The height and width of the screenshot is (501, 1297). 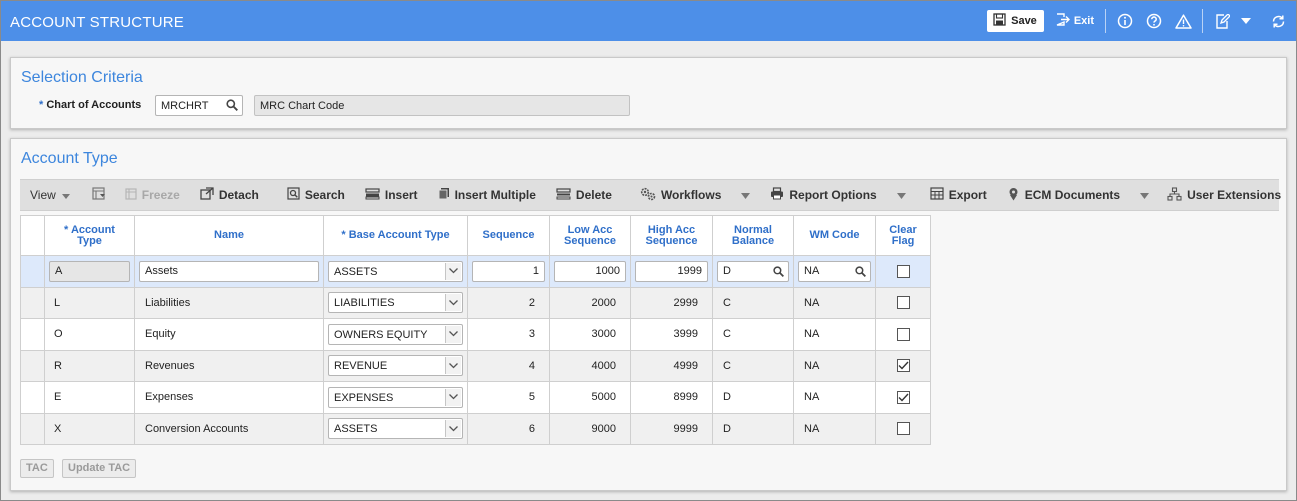 What do you see at coordinates (967, 195) in the screenshot?
I see `export-label: Export` at bounding box center [967, 195].